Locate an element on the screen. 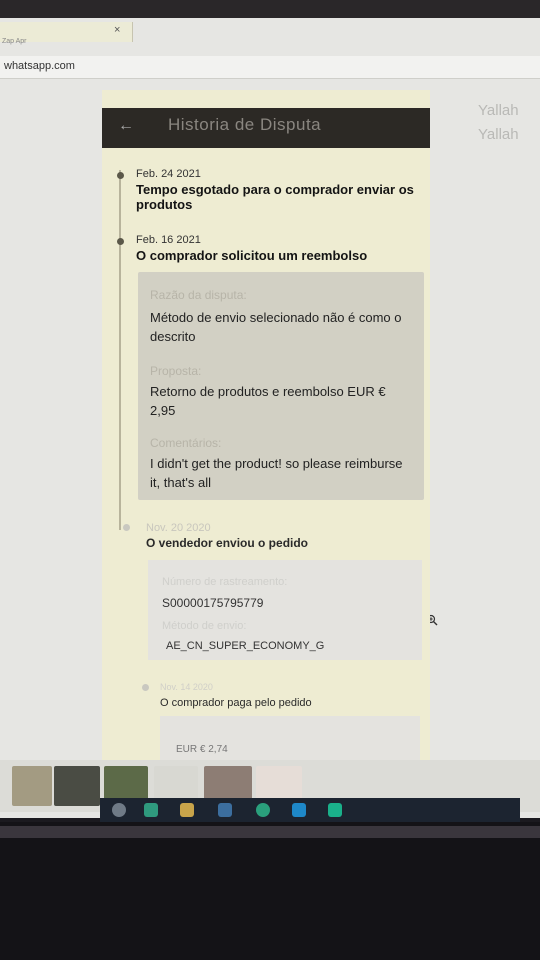 The width and height of the screenshot is (540, 960). search-icon is located at coordinates (119, 810).